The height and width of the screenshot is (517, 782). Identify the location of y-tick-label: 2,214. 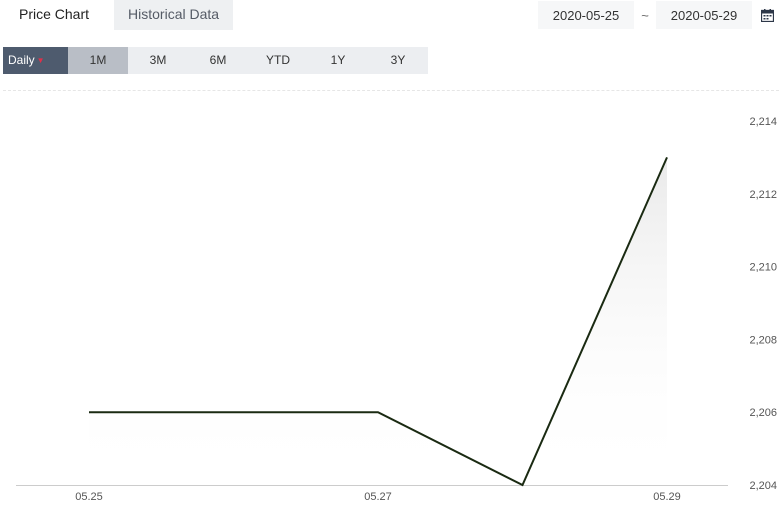
(763, 122).